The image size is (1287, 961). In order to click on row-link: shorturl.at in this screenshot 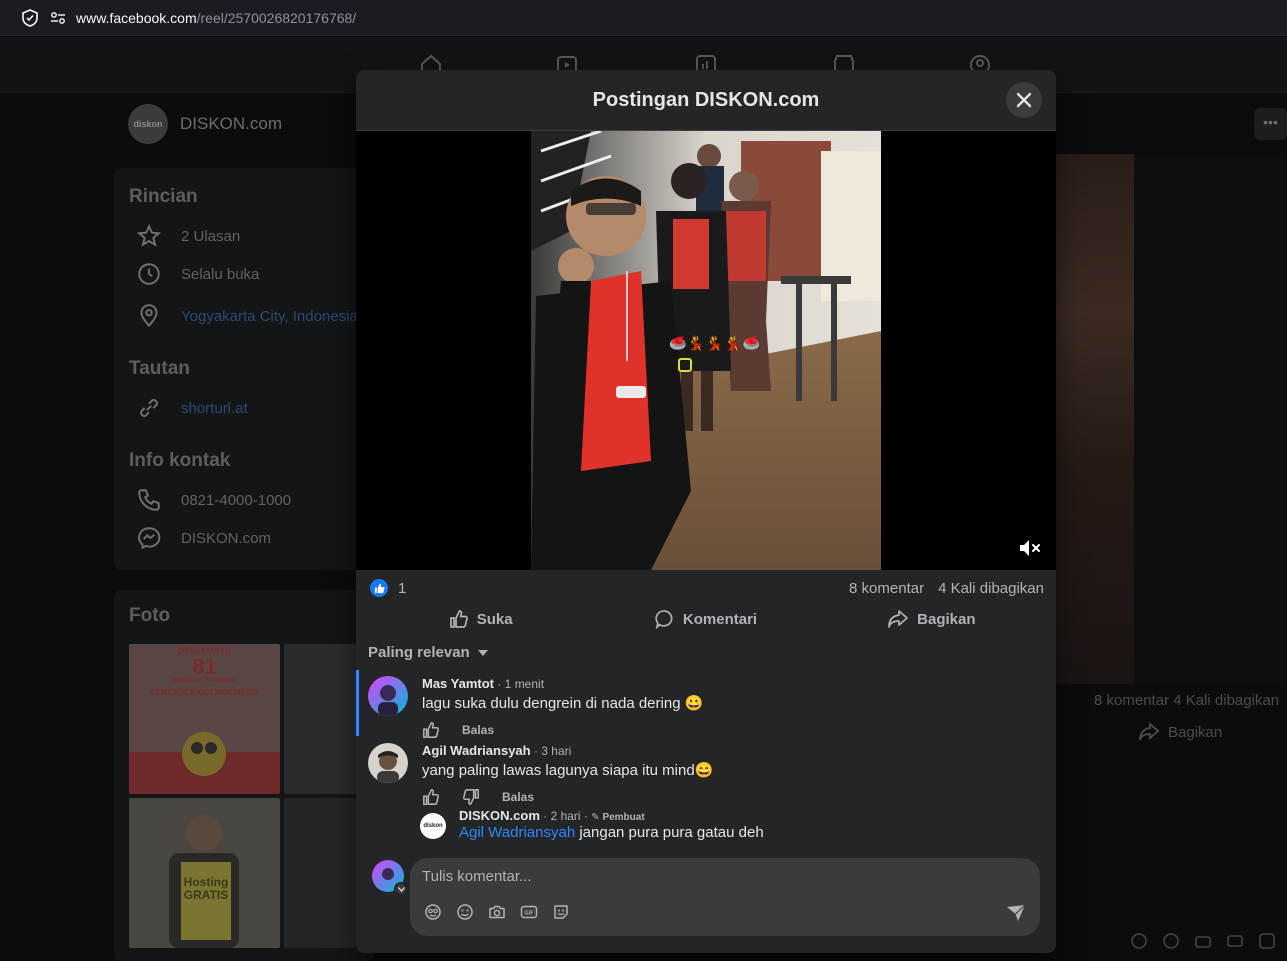, I will do `click(192, 408)`.